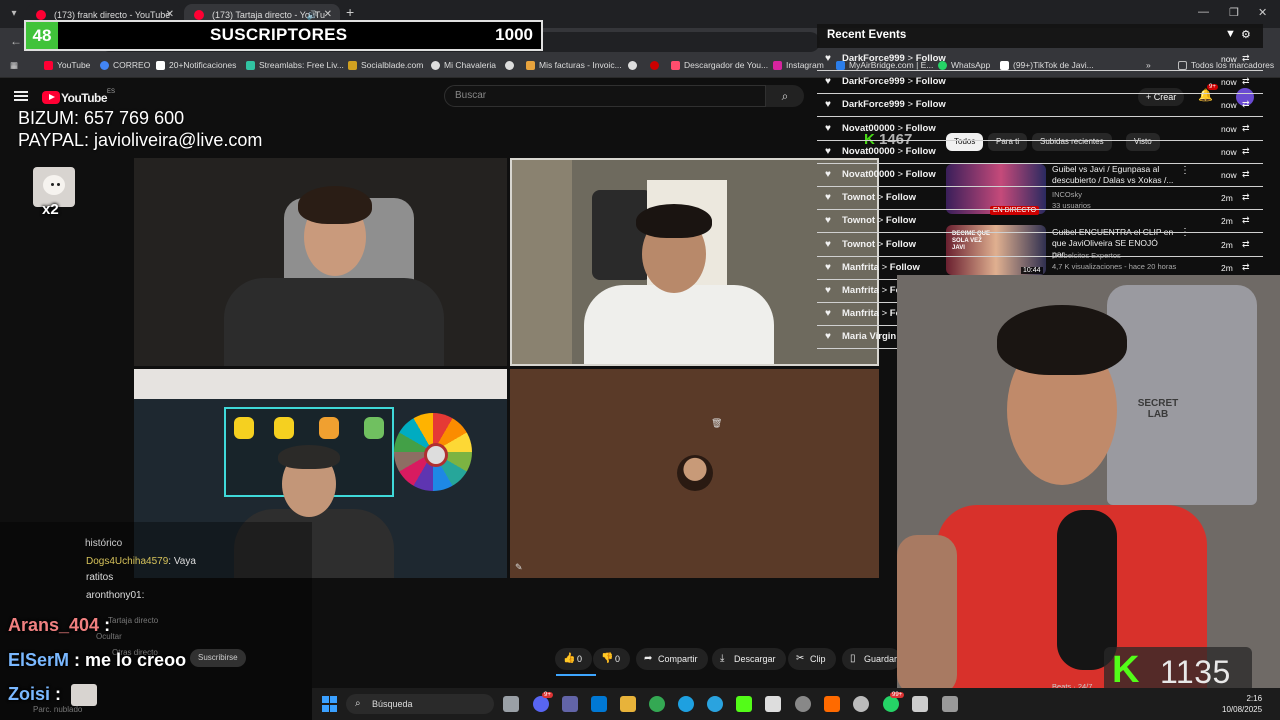 Image resolution: width=1280 pixels, height=720 pixels. What do you see at coordinates (1203, 12) in the screenshot?
I see `minimize-icon: —` at bounding box center [1203, 12].